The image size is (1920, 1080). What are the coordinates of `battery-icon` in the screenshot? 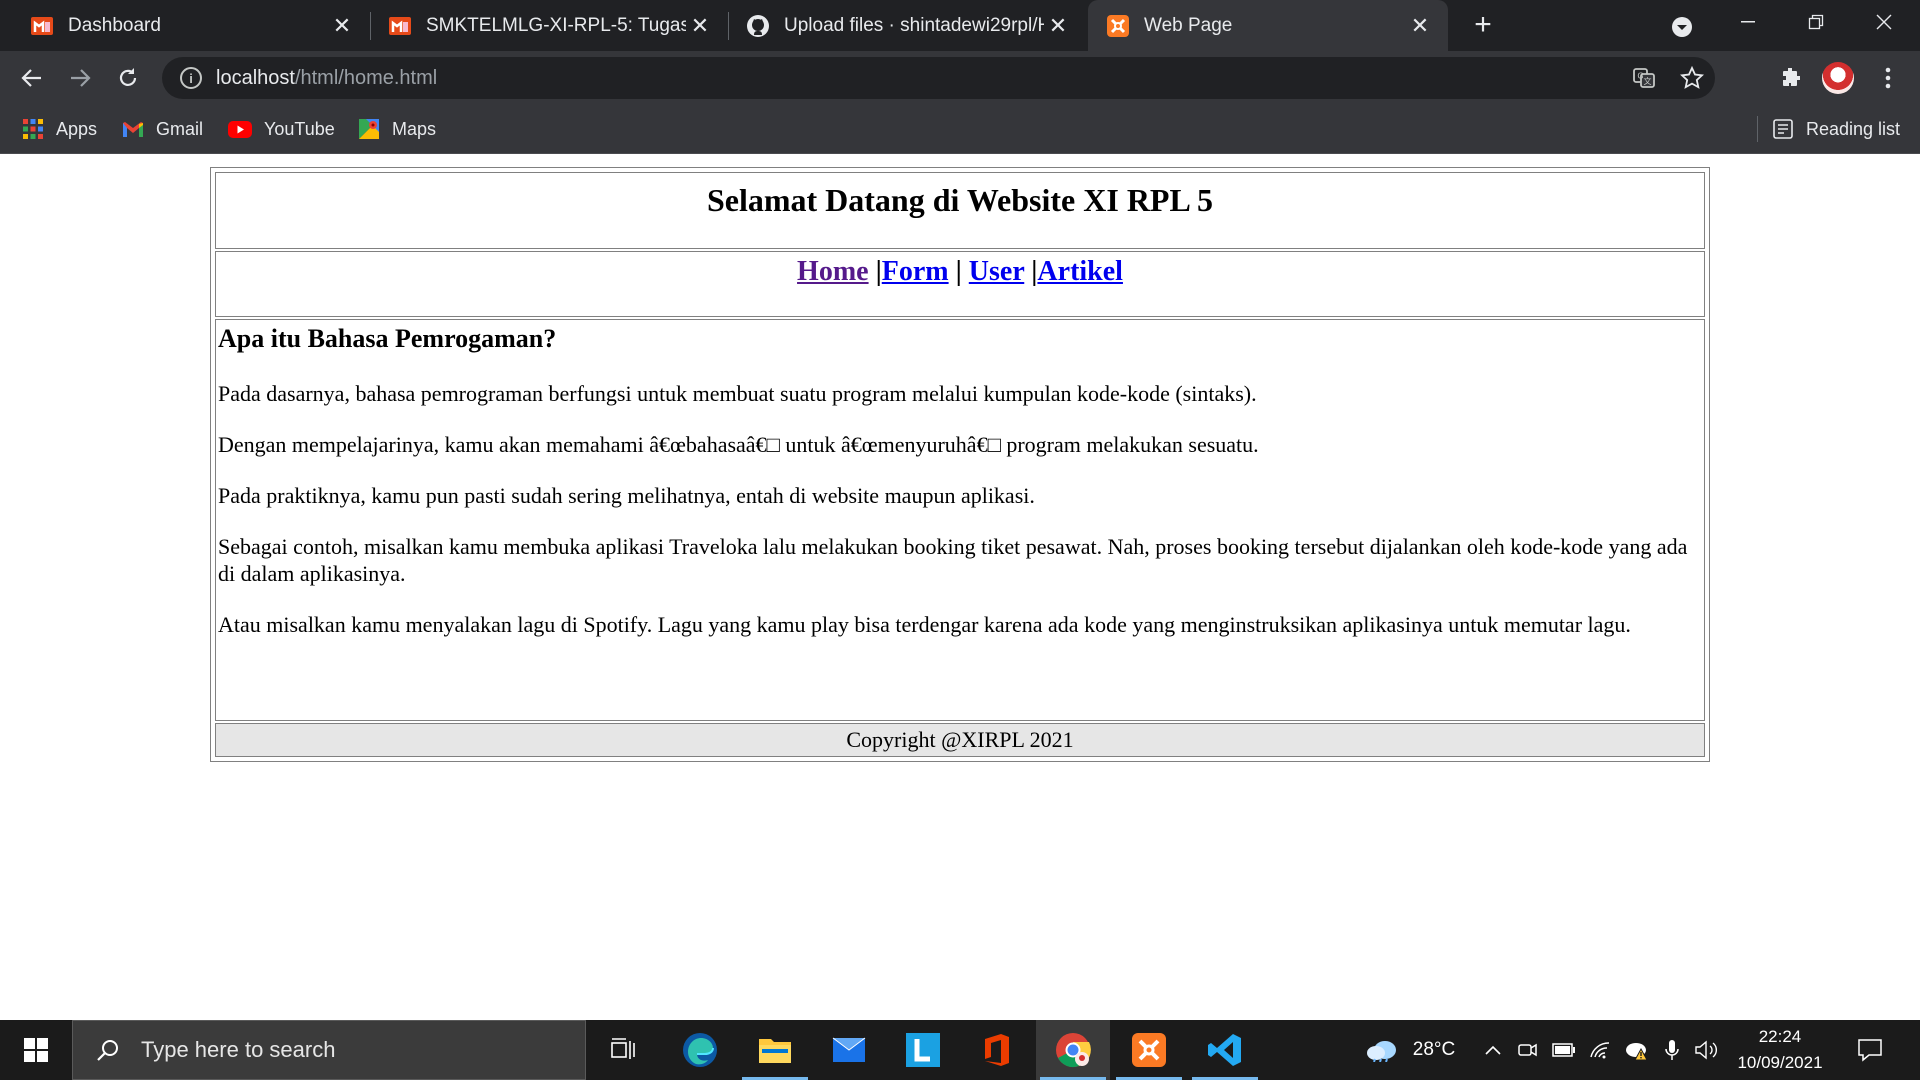 It's located at (1564, 1050).